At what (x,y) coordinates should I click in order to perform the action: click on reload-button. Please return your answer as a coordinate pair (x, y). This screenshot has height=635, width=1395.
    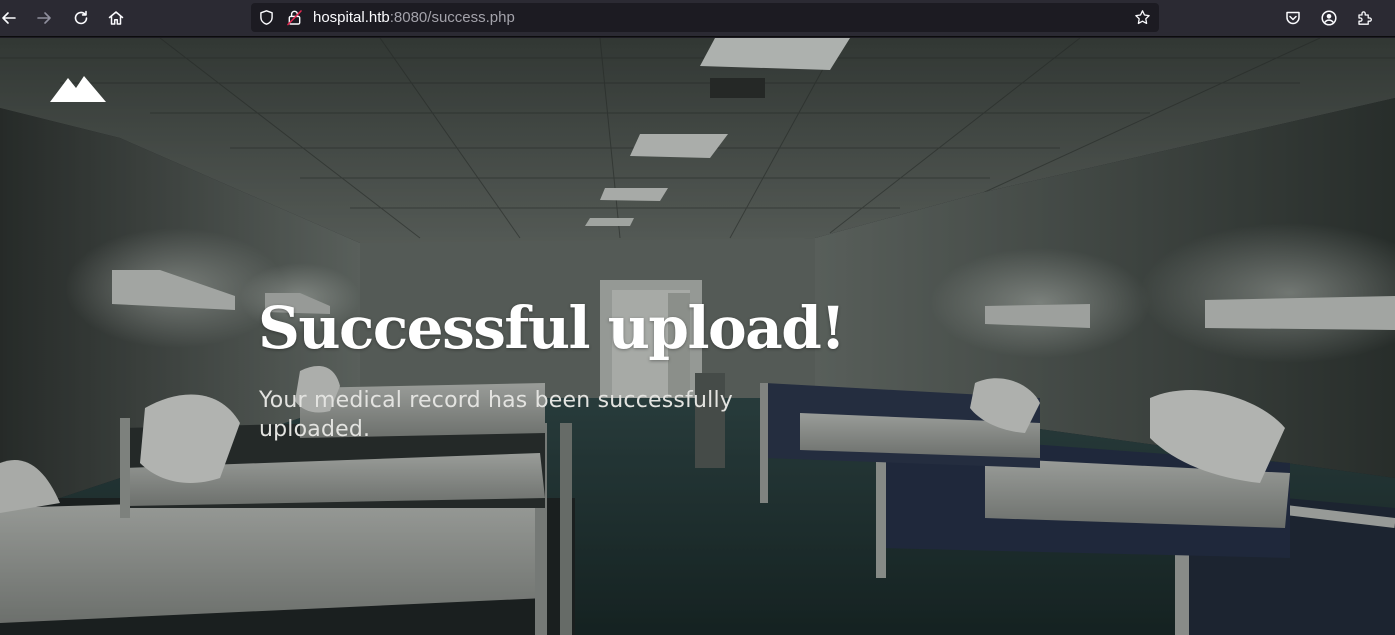
    Looking at the image, I should click on (81, 18).